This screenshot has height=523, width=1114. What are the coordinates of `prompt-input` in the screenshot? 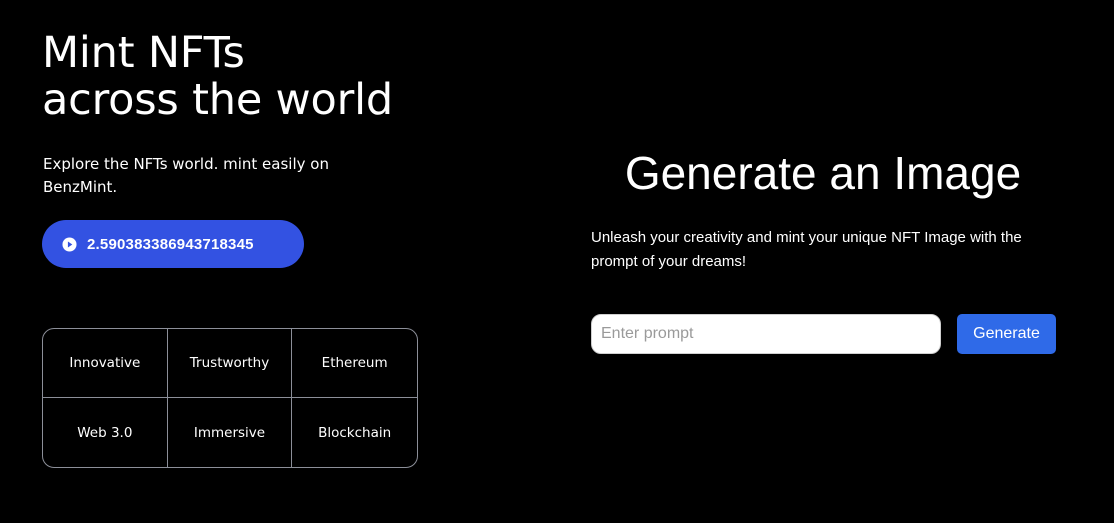 It's located at (766, 334).